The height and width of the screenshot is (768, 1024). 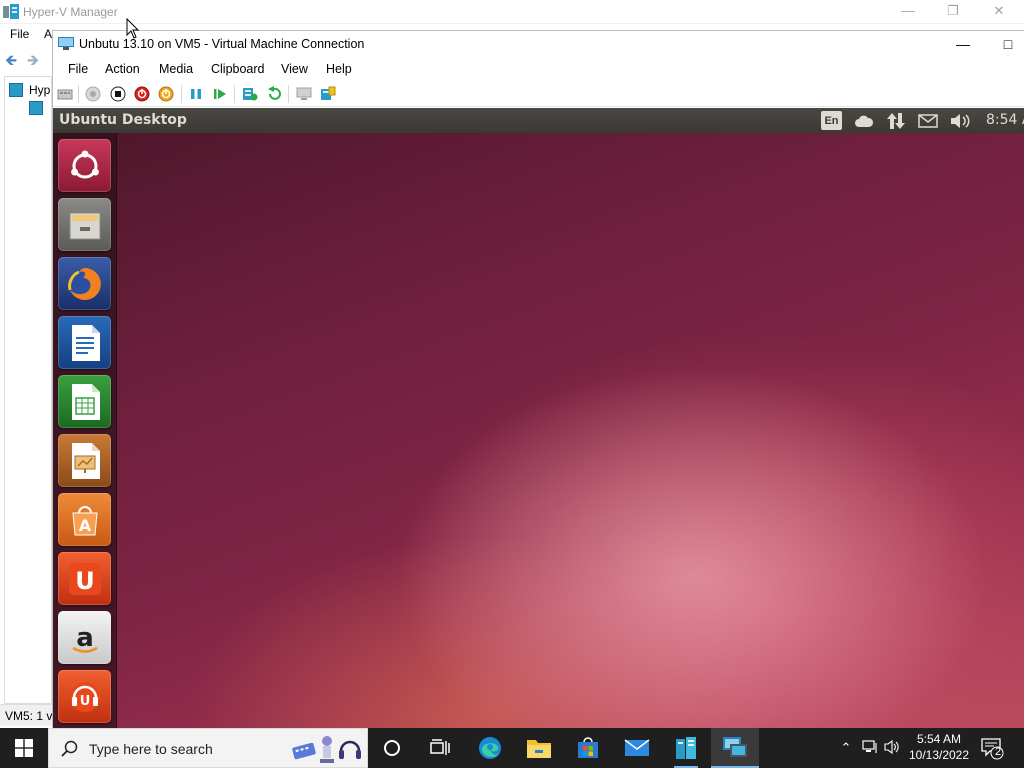 What do you see at coordinates (831, 120) in the screenshot?
I see `keyboard-indicator: En` at bounding box center [831, 120].